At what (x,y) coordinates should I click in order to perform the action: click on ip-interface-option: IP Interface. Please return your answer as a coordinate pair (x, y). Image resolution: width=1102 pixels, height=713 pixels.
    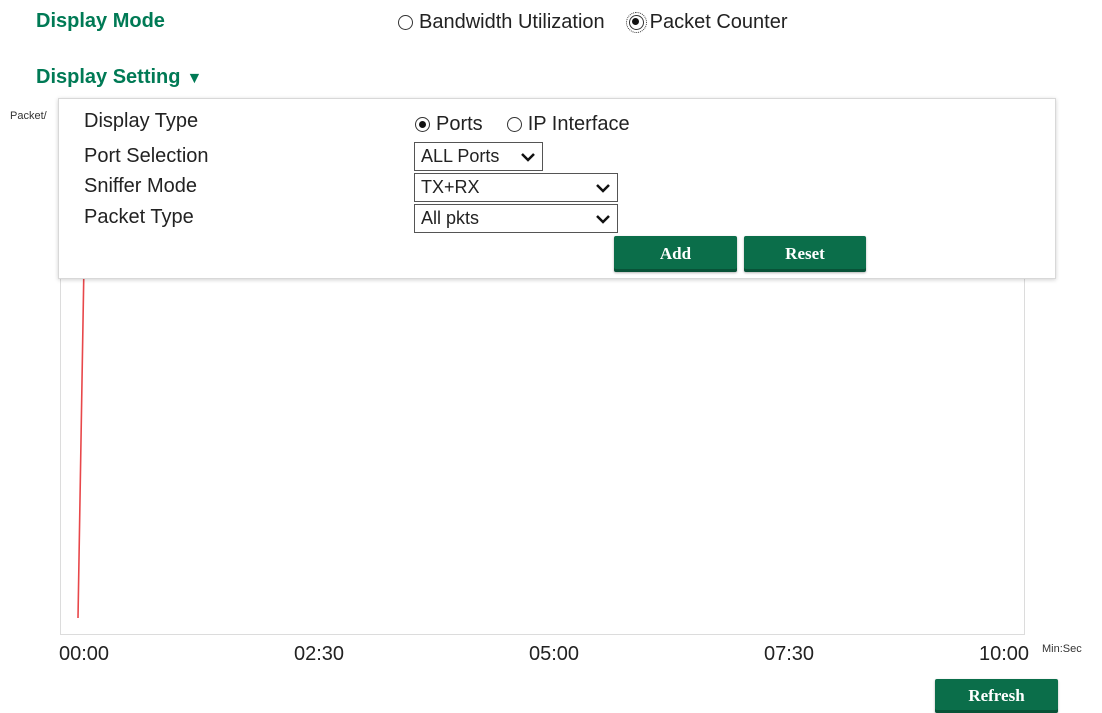
    Looking at the image, I should click on (568, 124).